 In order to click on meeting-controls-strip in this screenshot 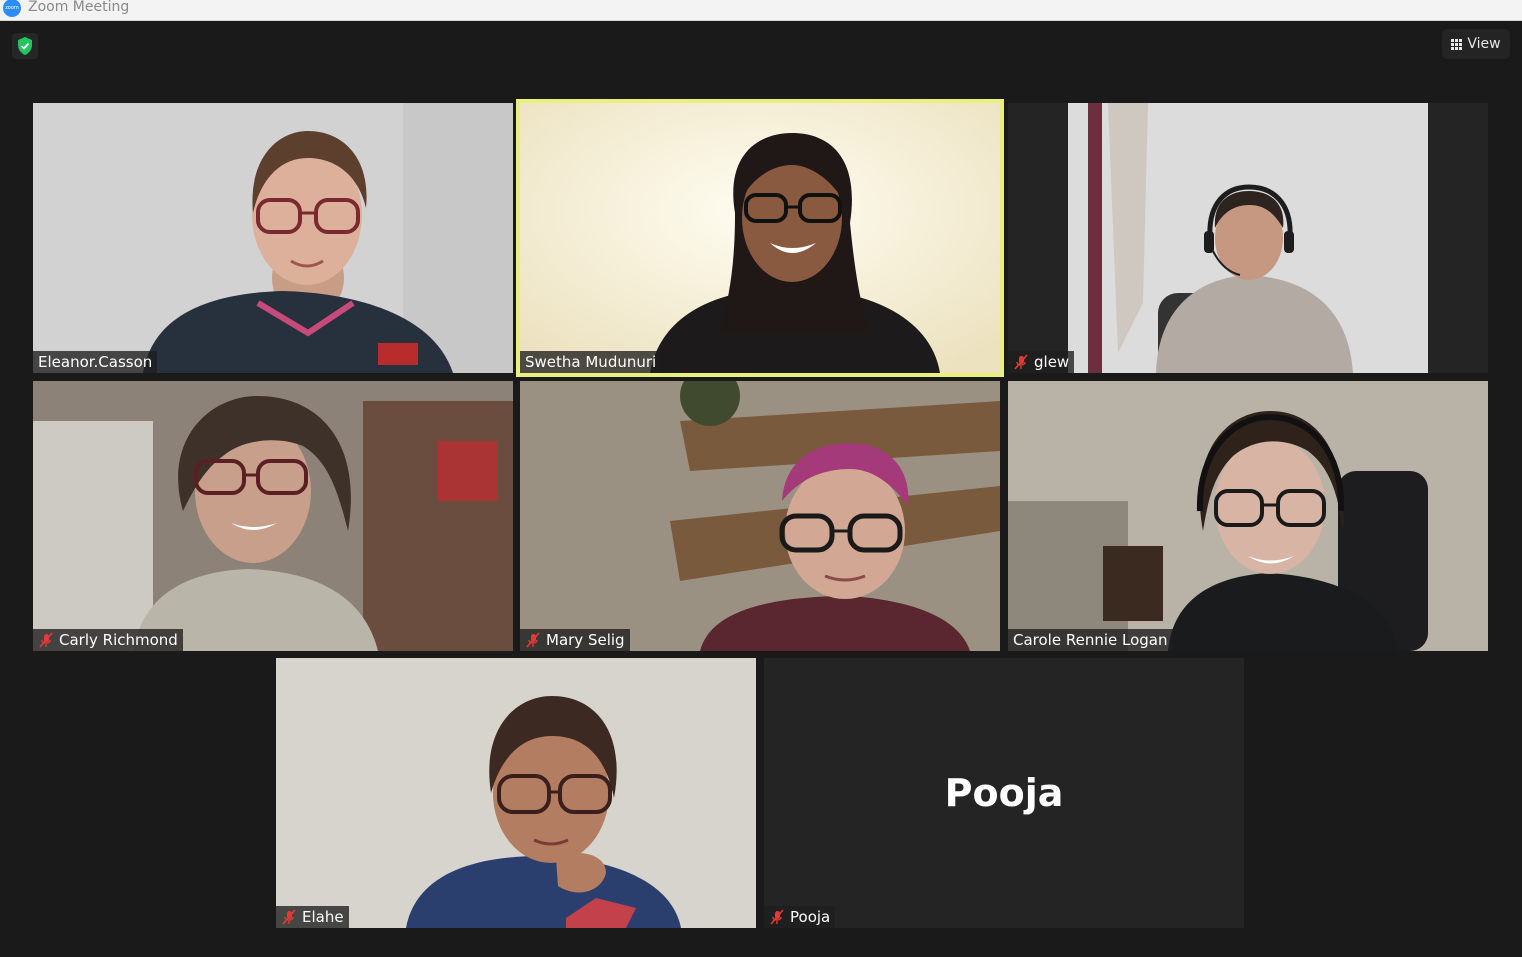, I will do `click(761, 950)`.